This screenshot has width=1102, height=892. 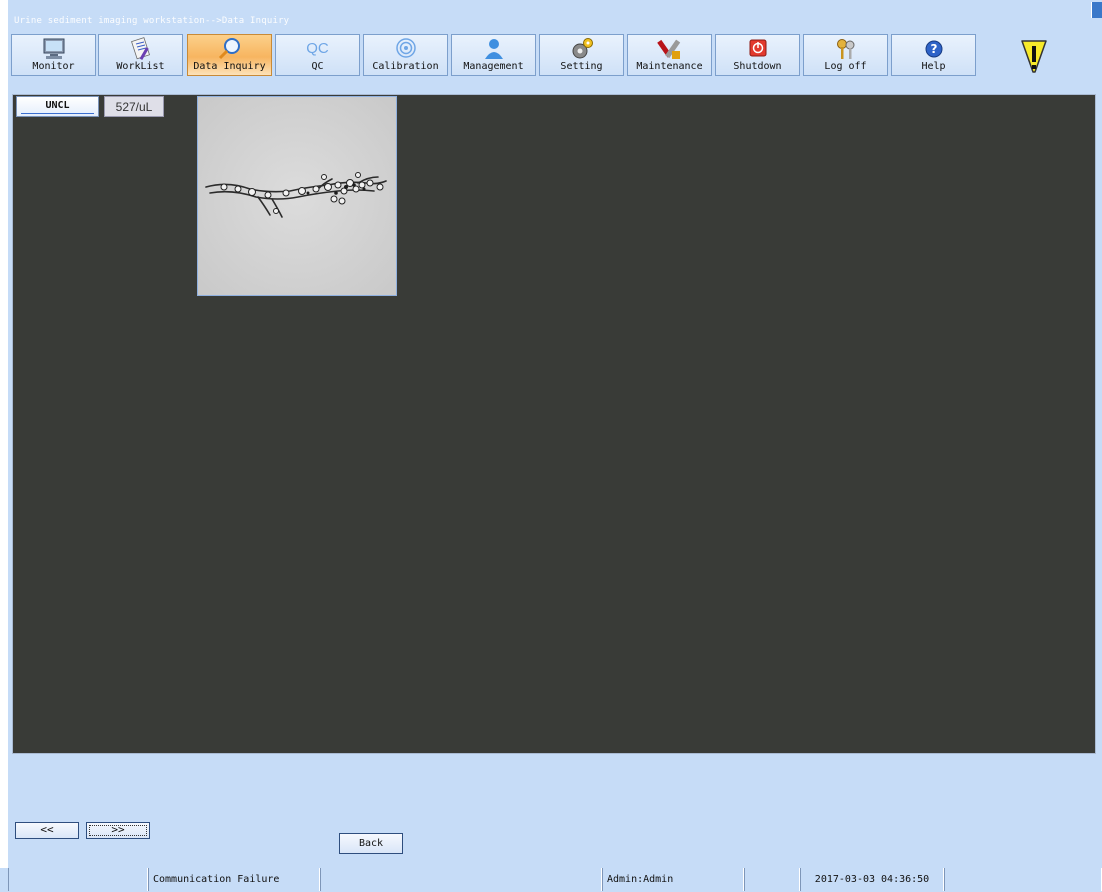 I want to click on data-inquiry-button: Data Inquiry, so click(x=229, y=55).